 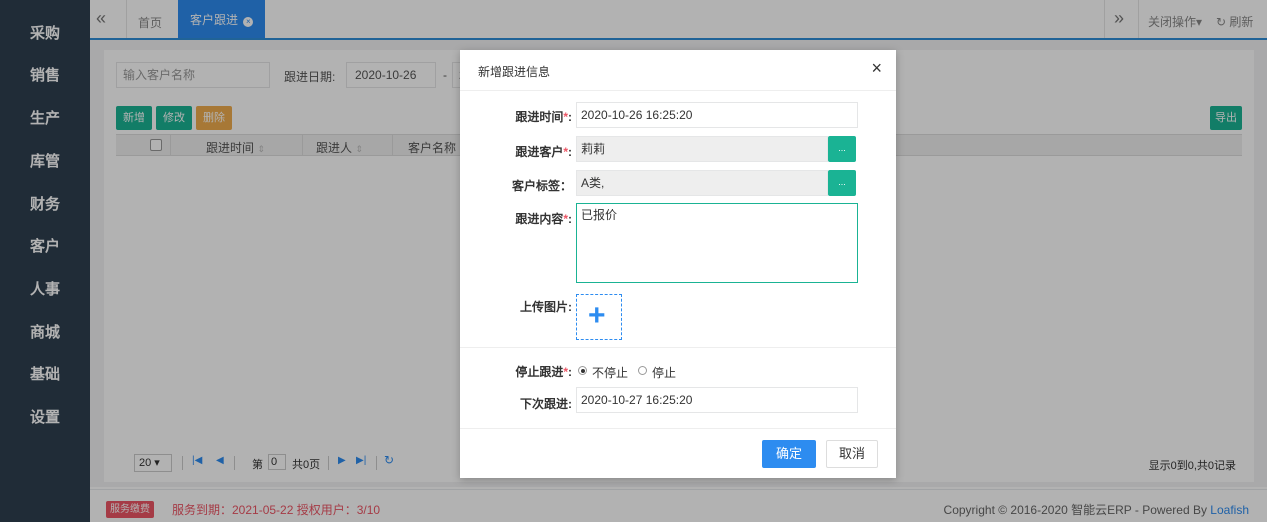 What do you see at coordinates (582, 370) in the screenshot?
I see `radio-not-stop` at bounding box center [582, 370].